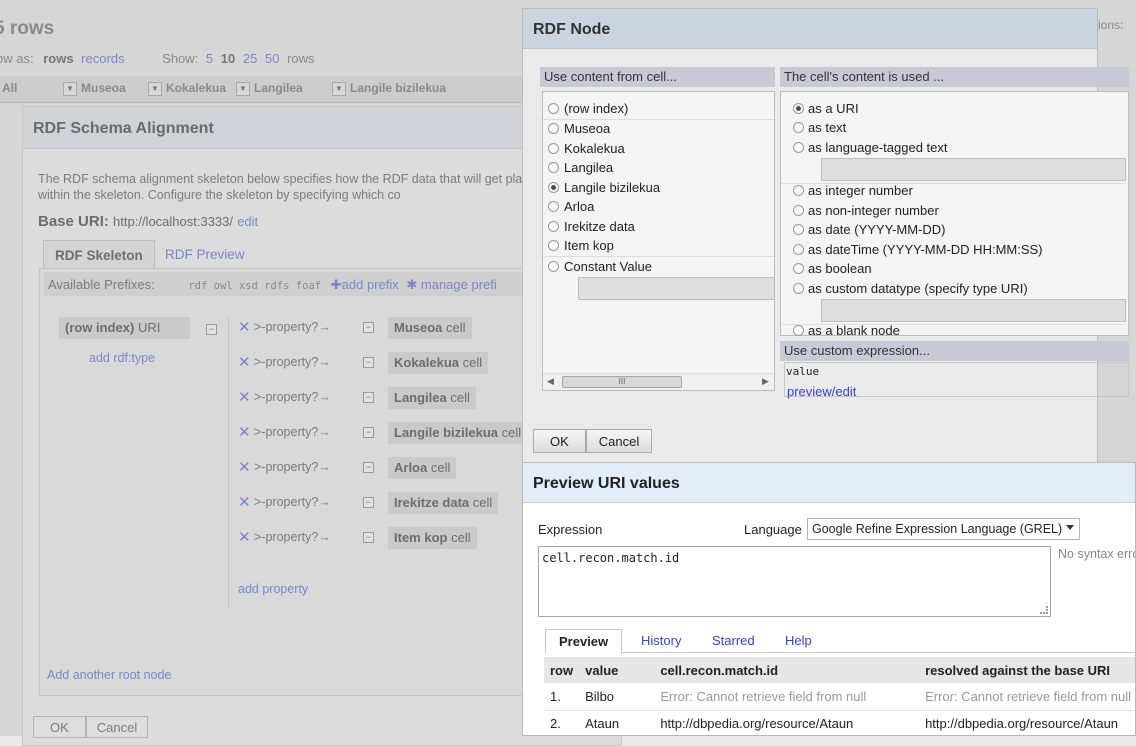 The image size is (1136, 746). I want to click on show-option-50: 50, so click(272, 58).